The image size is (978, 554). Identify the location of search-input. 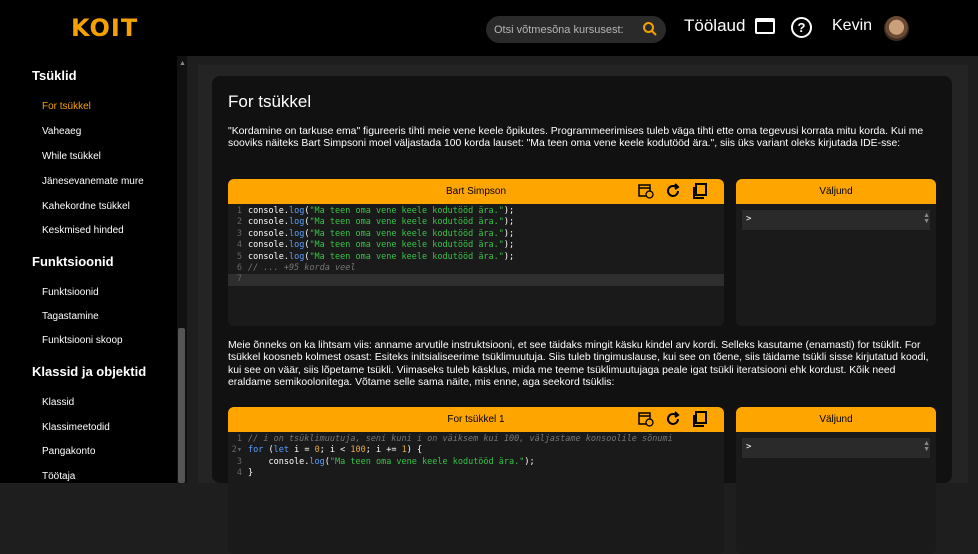
(564, 29).